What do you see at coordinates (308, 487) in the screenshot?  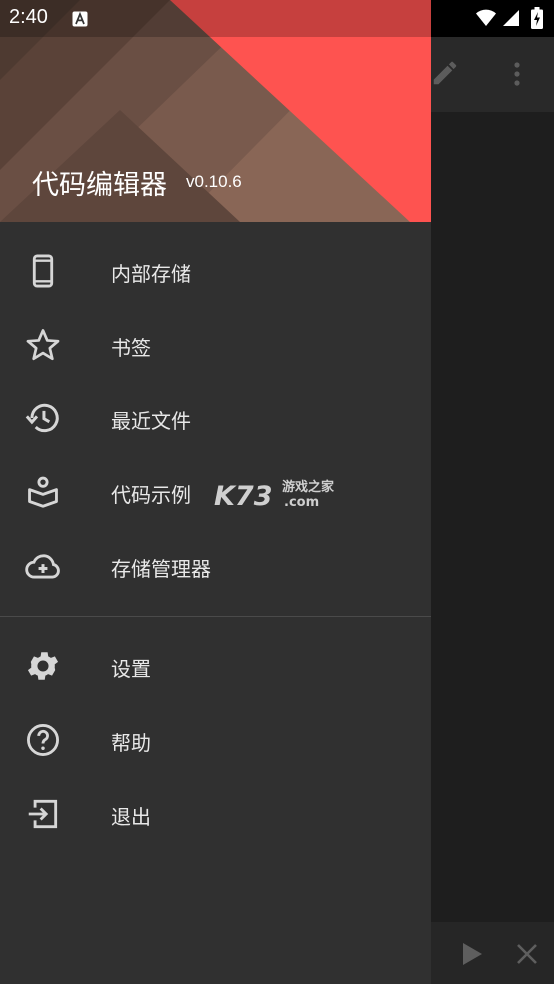 I see `watermark-site-top: 游戏之家` at bounding box center [308, 487].